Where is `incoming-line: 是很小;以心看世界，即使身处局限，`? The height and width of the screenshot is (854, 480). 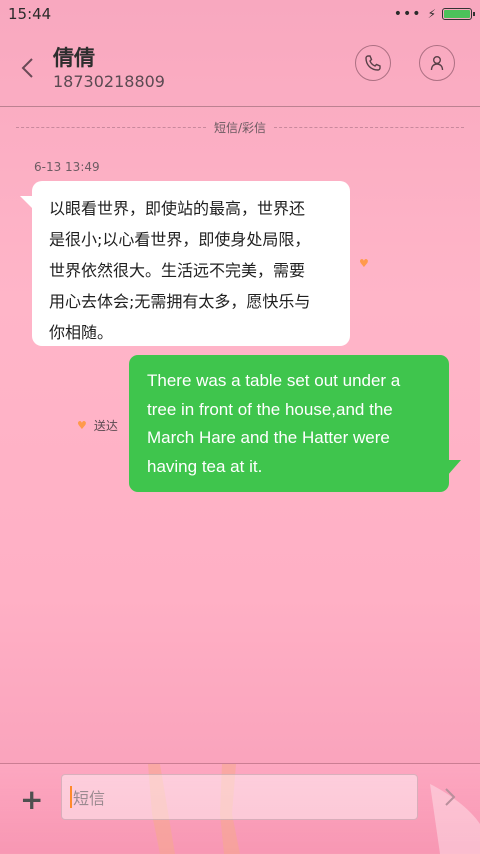 incoming-line: 是很小;以心看世界，即使身处局限， is located at coordinates (180, 239).